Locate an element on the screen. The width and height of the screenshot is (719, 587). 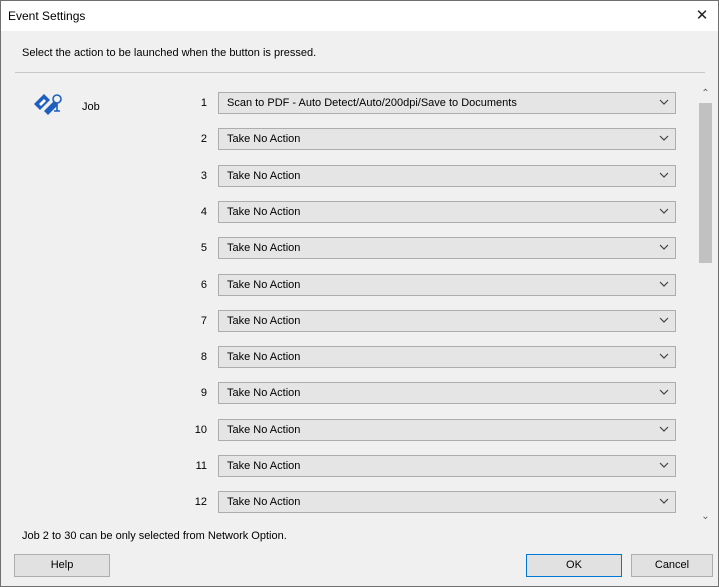
job-number: 7 is located at coordinates (203, 320).